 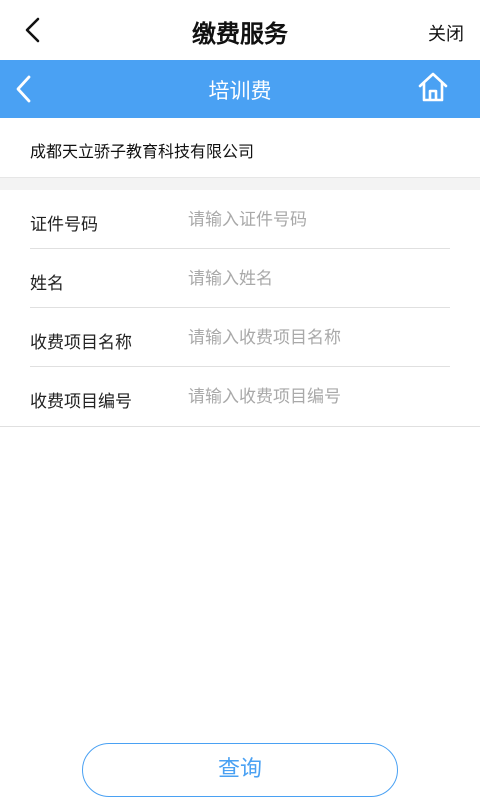 I want to click on company-header: 成都天立骄子教育科技有限公司, so click(x=240, y=148).